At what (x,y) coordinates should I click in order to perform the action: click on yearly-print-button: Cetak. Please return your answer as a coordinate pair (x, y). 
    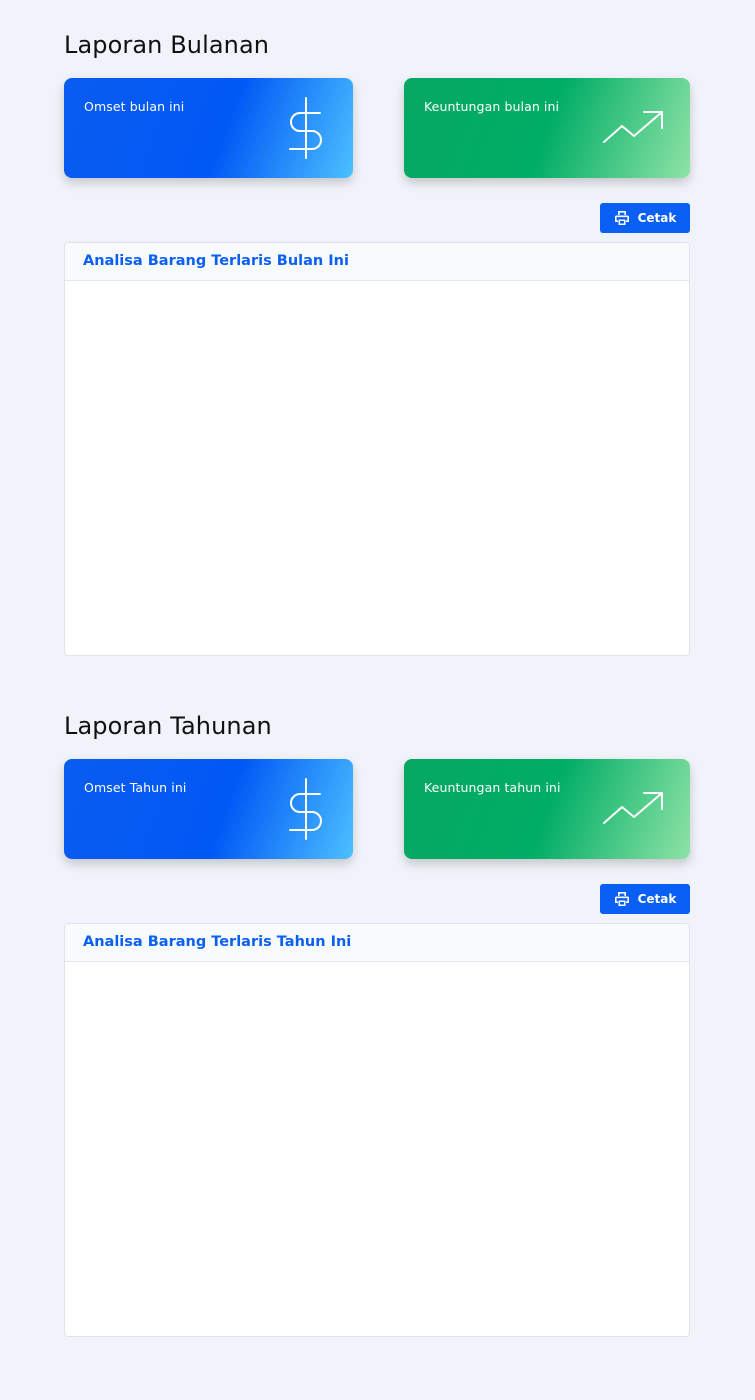
    Looking at the image, I should click on (645, 899).